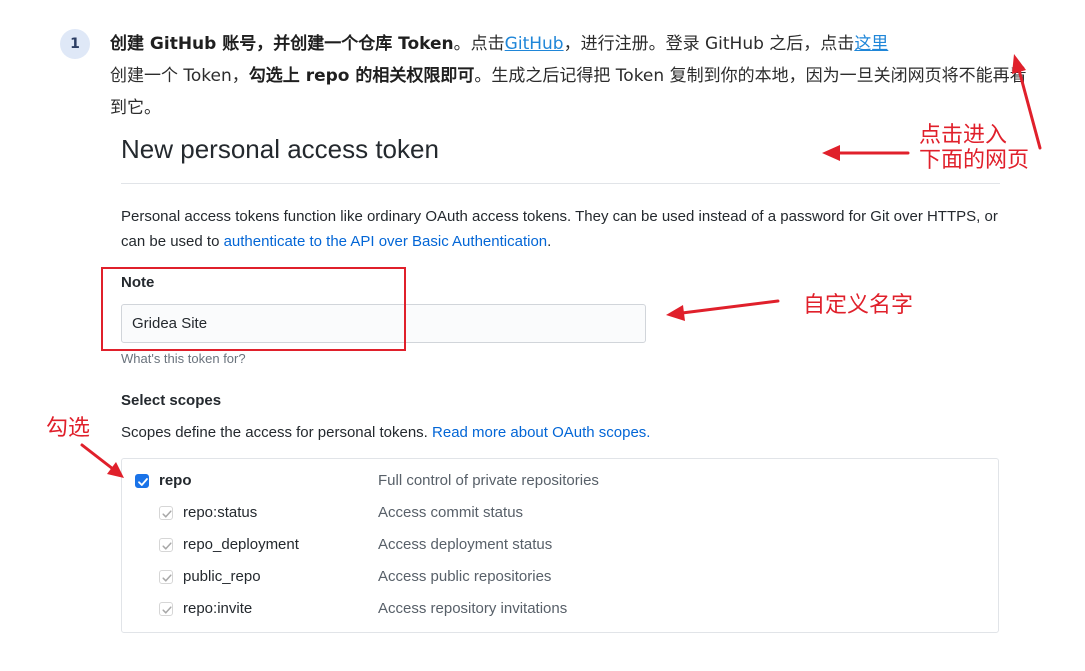  Describe the element at coordinates (866, 153) in the screenshot. I see `arrow-to-heading` at that location.